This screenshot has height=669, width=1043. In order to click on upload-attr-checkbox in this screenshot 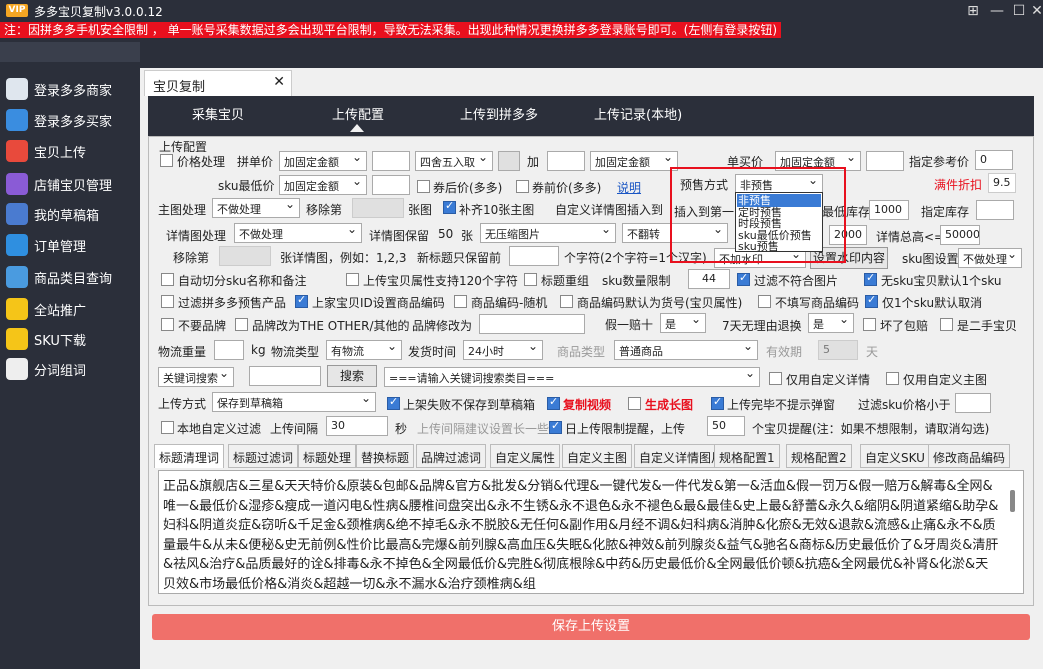, I will do `click(352, 279)`.